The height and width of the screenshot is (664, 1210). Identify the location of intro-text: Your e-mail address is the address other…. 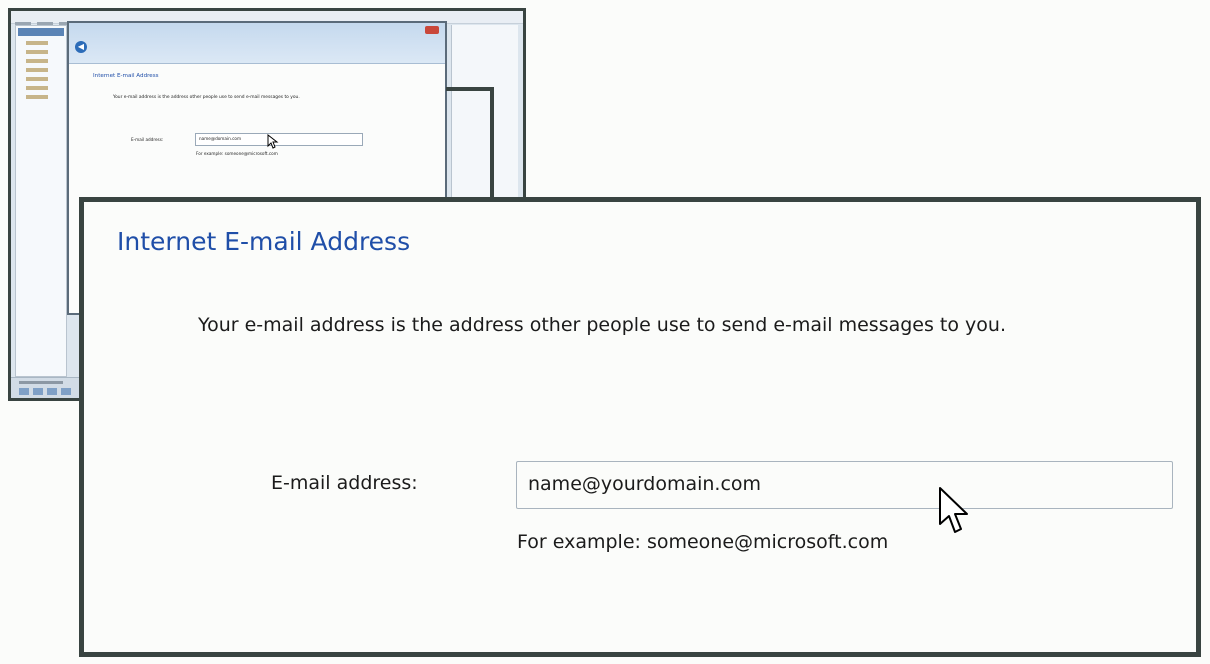
(602, 325).